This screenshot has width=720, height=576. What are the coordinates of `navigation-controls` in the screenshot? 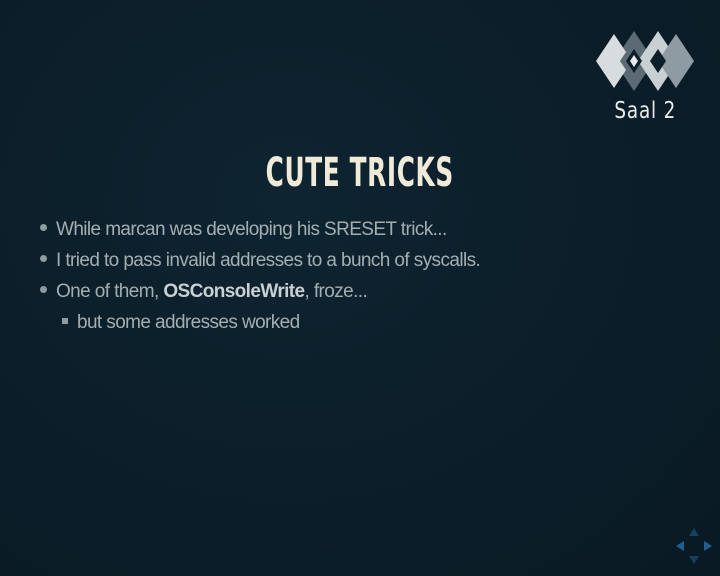 It's located at (694, 546).